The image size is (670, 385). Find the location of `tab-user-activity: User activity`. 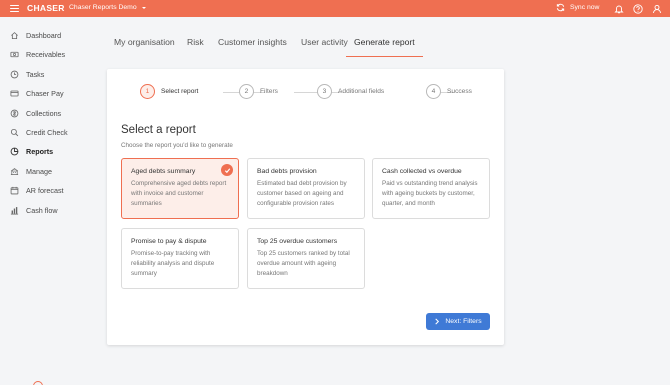

tab-user-activity: User activity is located at coordinates (324, 43).